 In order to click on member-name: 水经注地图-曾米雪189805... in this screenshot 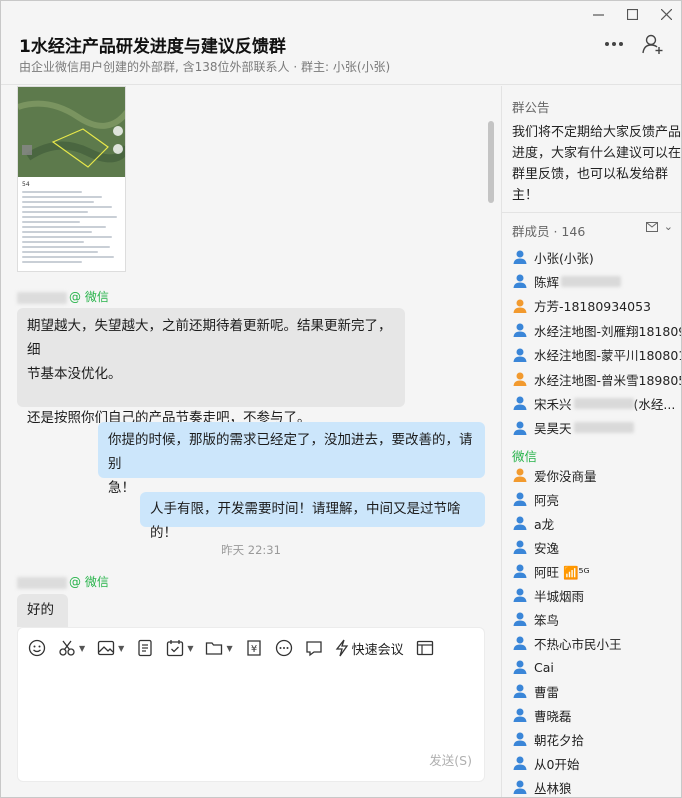, I will do `click(608, 380)`.